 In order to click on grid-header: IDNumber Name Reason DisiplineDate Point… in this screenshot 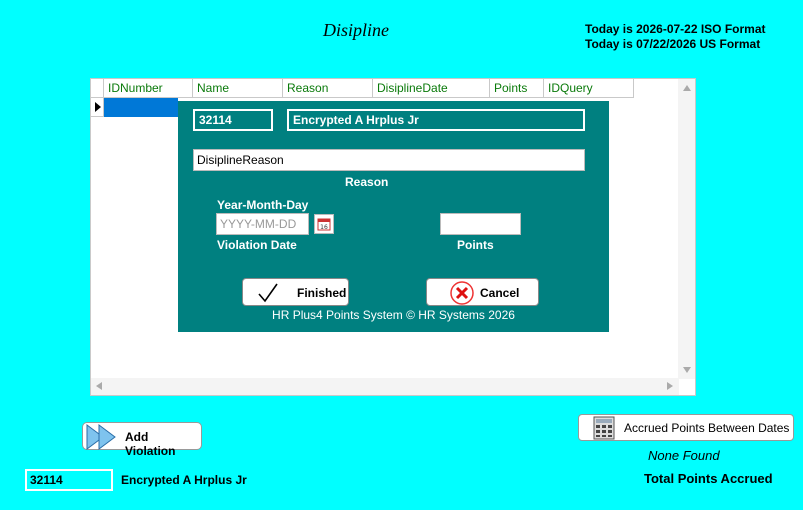, I will do `click(362, 88)`.